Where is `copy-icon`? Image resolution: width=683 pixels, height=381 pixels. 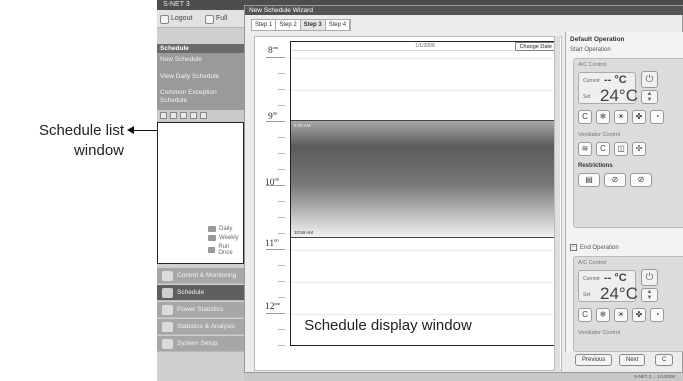 copy-icon is located at coordinates (183, 115).